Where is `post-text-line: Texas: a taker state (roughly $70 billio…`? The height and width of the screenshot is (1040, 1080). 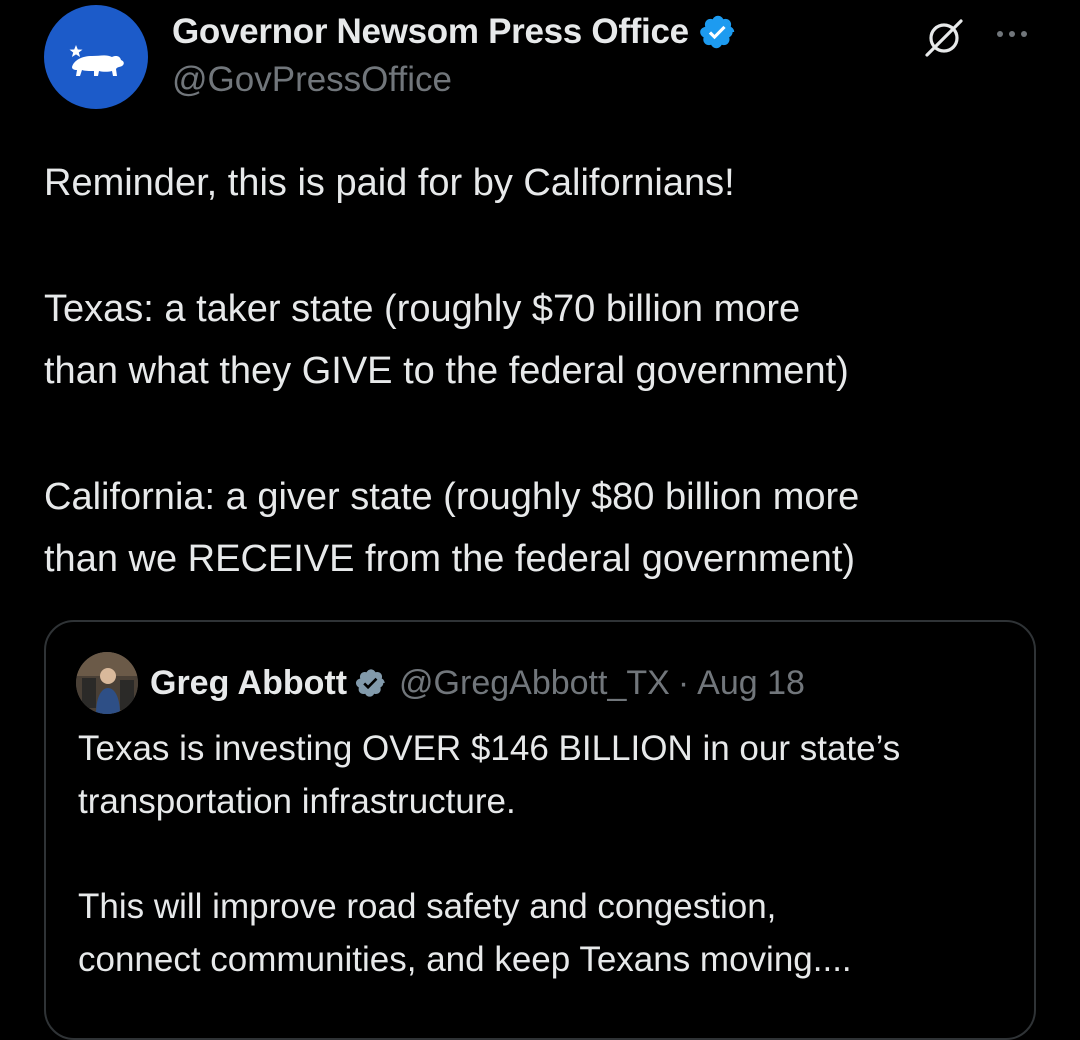 post-text-line: Texas: a taker state (roughly $70 billio… is located at coordinates (422, 309).